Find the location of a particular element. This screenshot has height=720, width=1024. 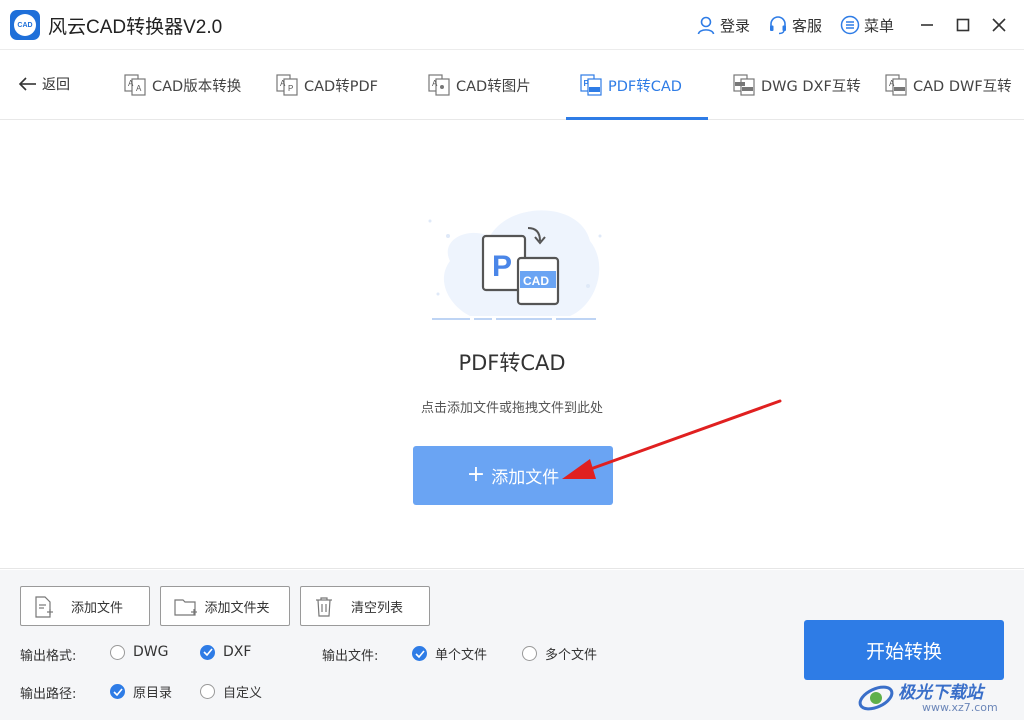

tab-dwg-dxf: DWG DXF互转 is located at coordinates (797, 85).